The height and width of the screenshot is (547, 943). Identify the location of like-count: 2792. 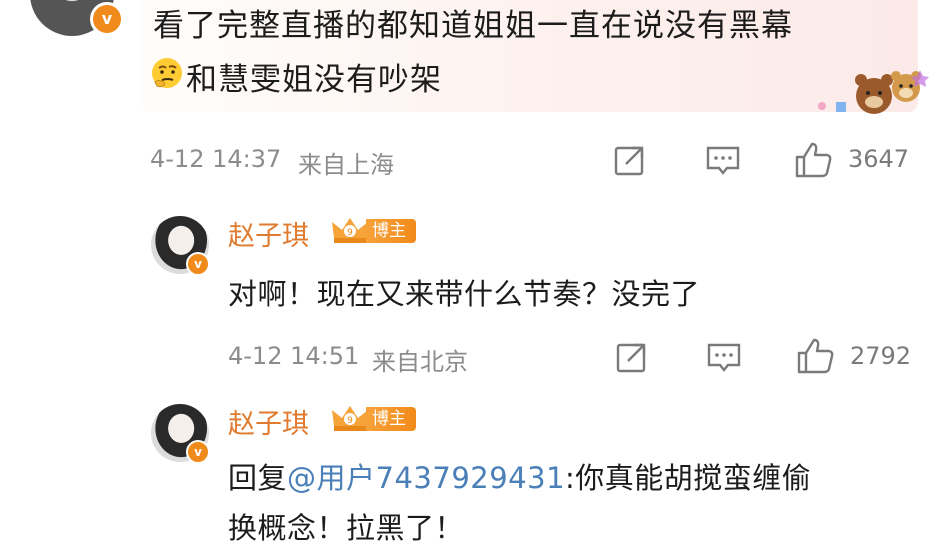
(881, 356).